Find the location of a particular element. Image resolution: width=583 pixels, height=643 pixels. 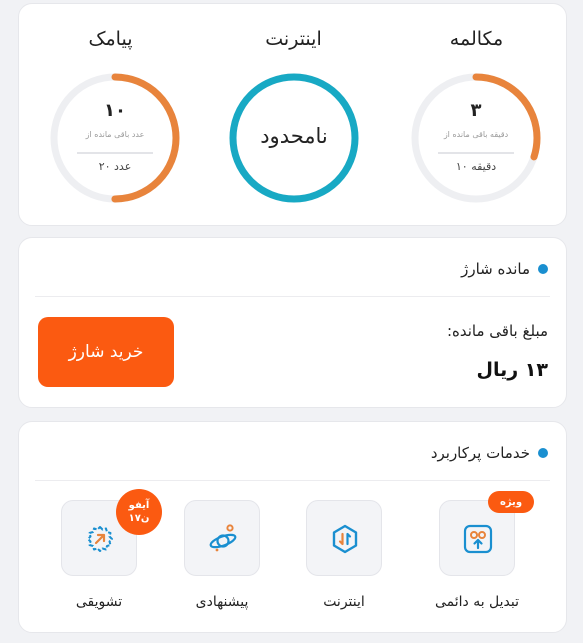

sms-ring: ۱۰ عدد باقی مانده از ۲۰ عدد is located at coordinates (115, 138).